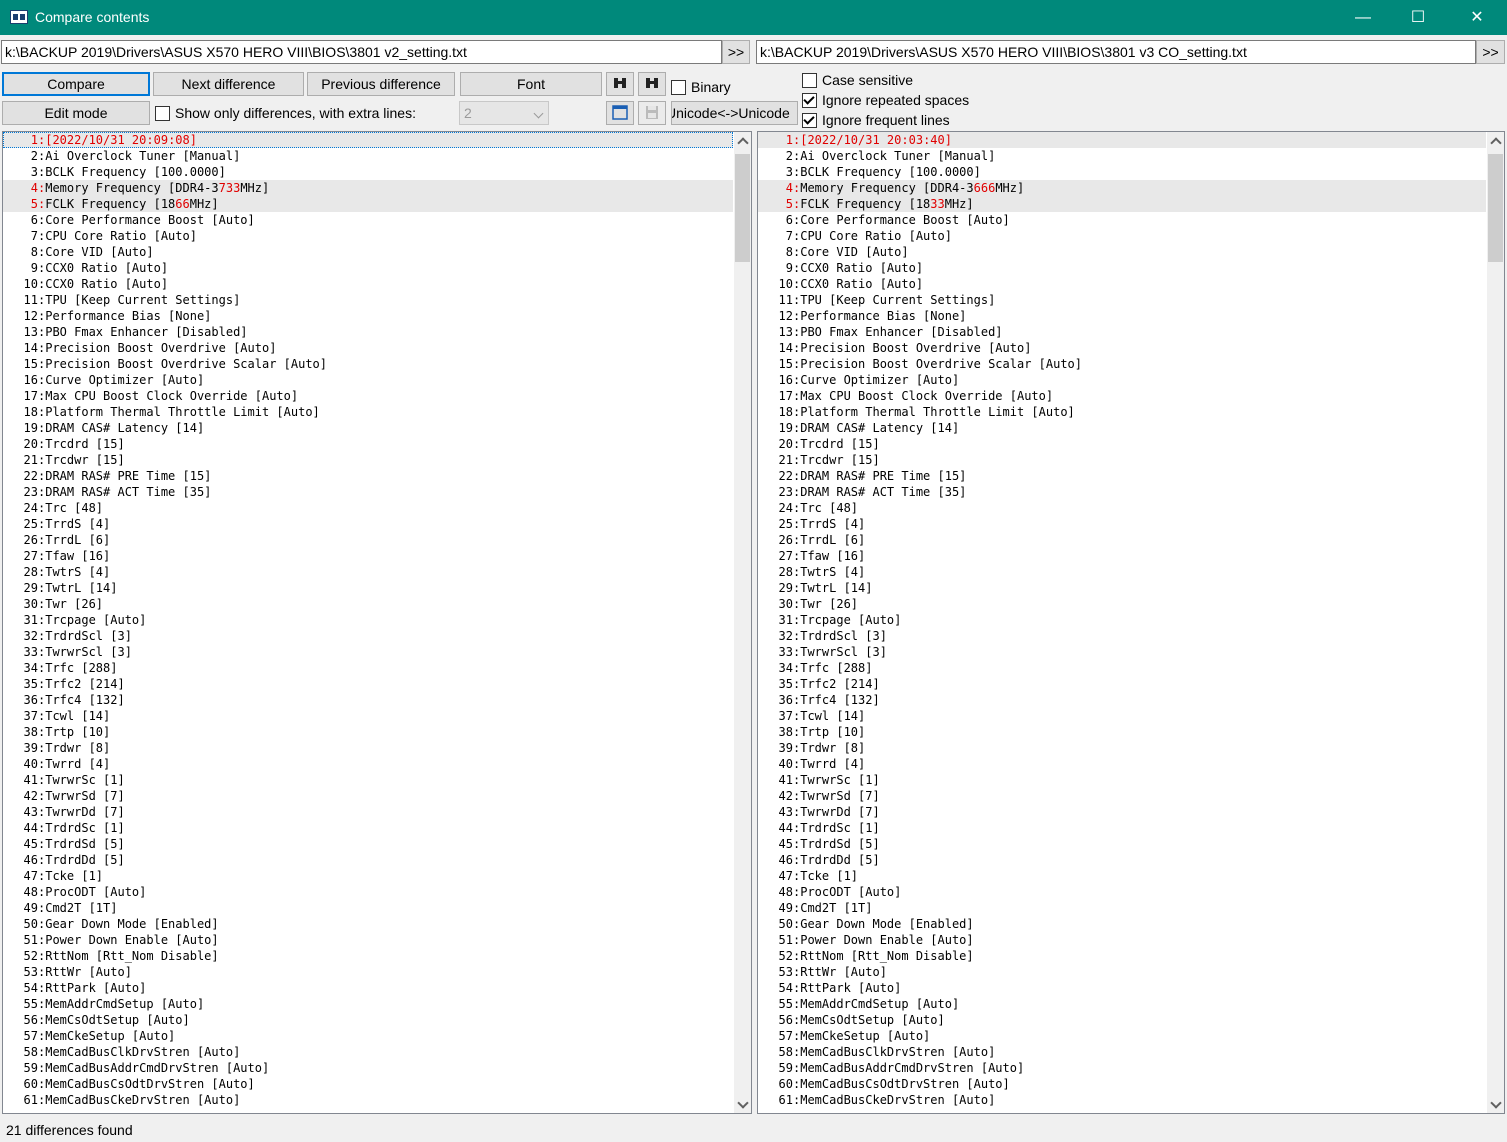 This screenshot has height=1142, width=1507. What do you see at coordinates (368, 1068) in the screenshot?
I see `text-line: 59:MemCadBusAddrCmdDrvStren [Auto]` at bounding box center [368, 1068].